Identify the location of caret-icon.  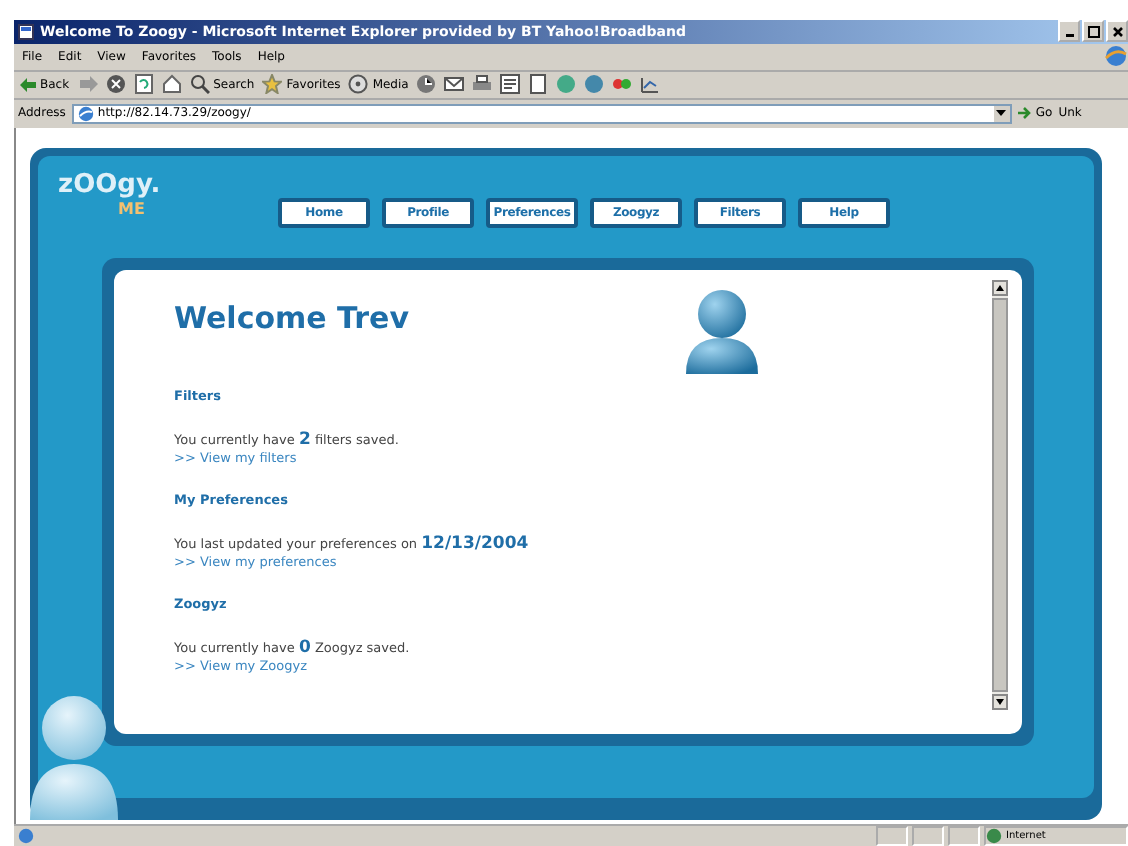
(1001, 113).